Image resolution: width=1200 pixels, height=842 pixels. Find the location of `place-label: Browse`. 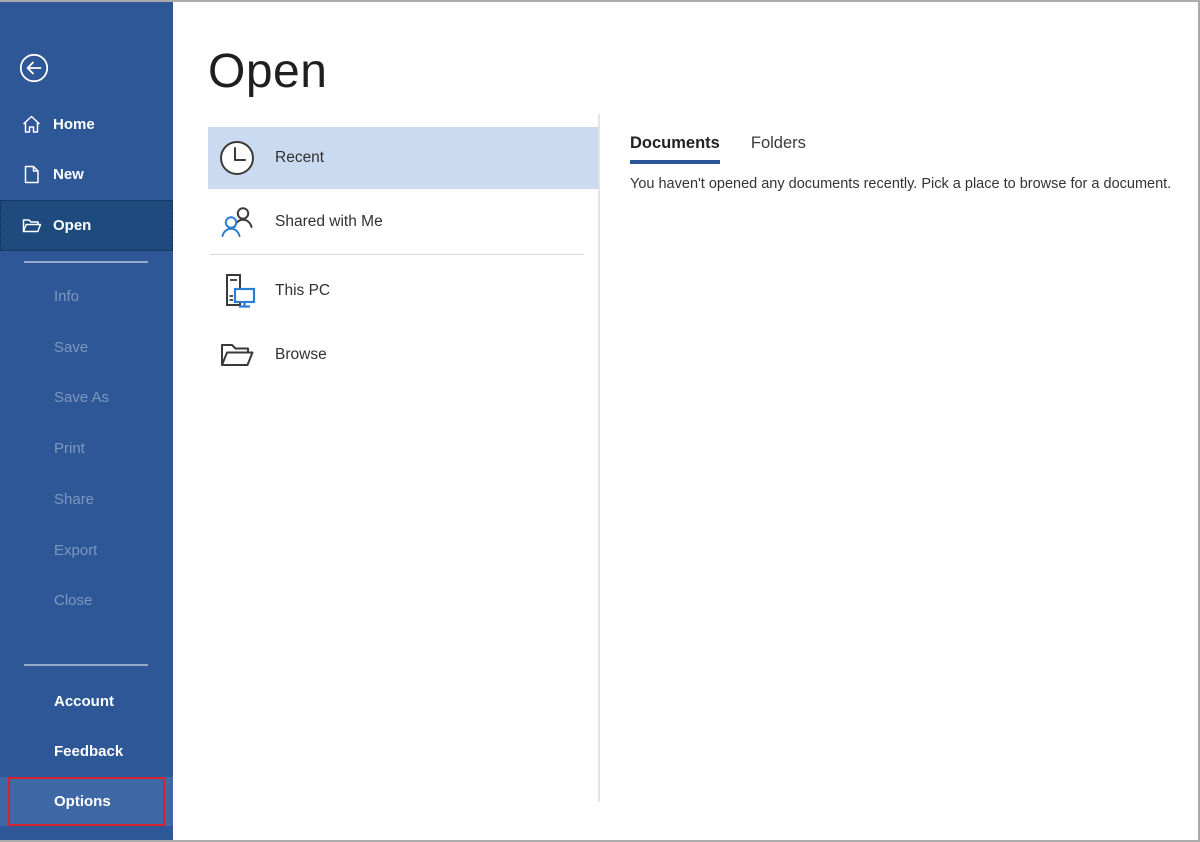

place-label: Browse is located at coordinates (301, 354).